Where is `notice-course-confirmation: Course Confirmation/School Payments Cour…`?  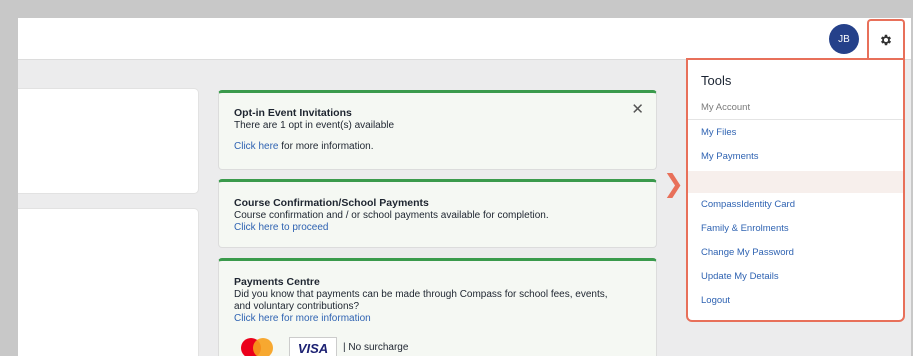 notice-course-confirmation: Course Confirmation/School Payments Cour… is located at coordinates (437, 213).